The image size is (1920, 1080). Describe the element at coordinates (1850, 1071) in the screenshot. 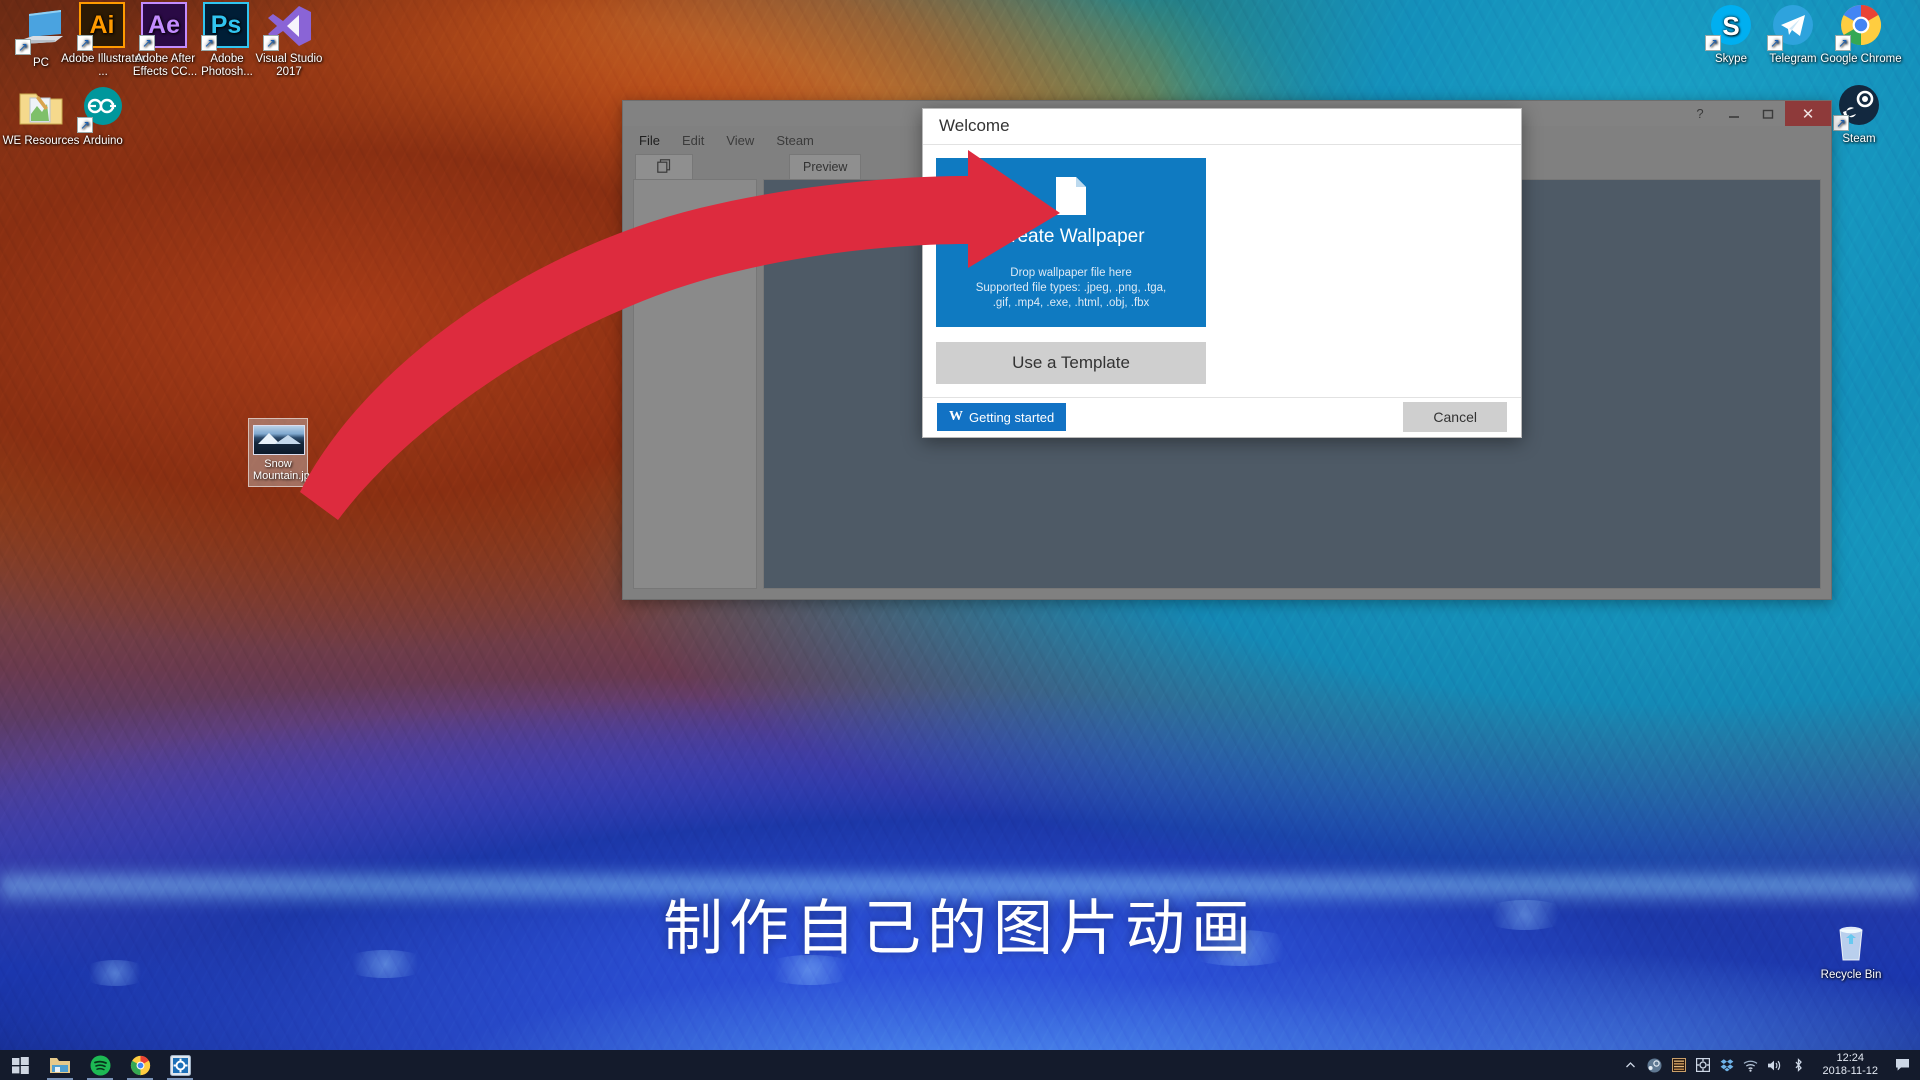

I see `clock-date: 2018-11-12` at that location.